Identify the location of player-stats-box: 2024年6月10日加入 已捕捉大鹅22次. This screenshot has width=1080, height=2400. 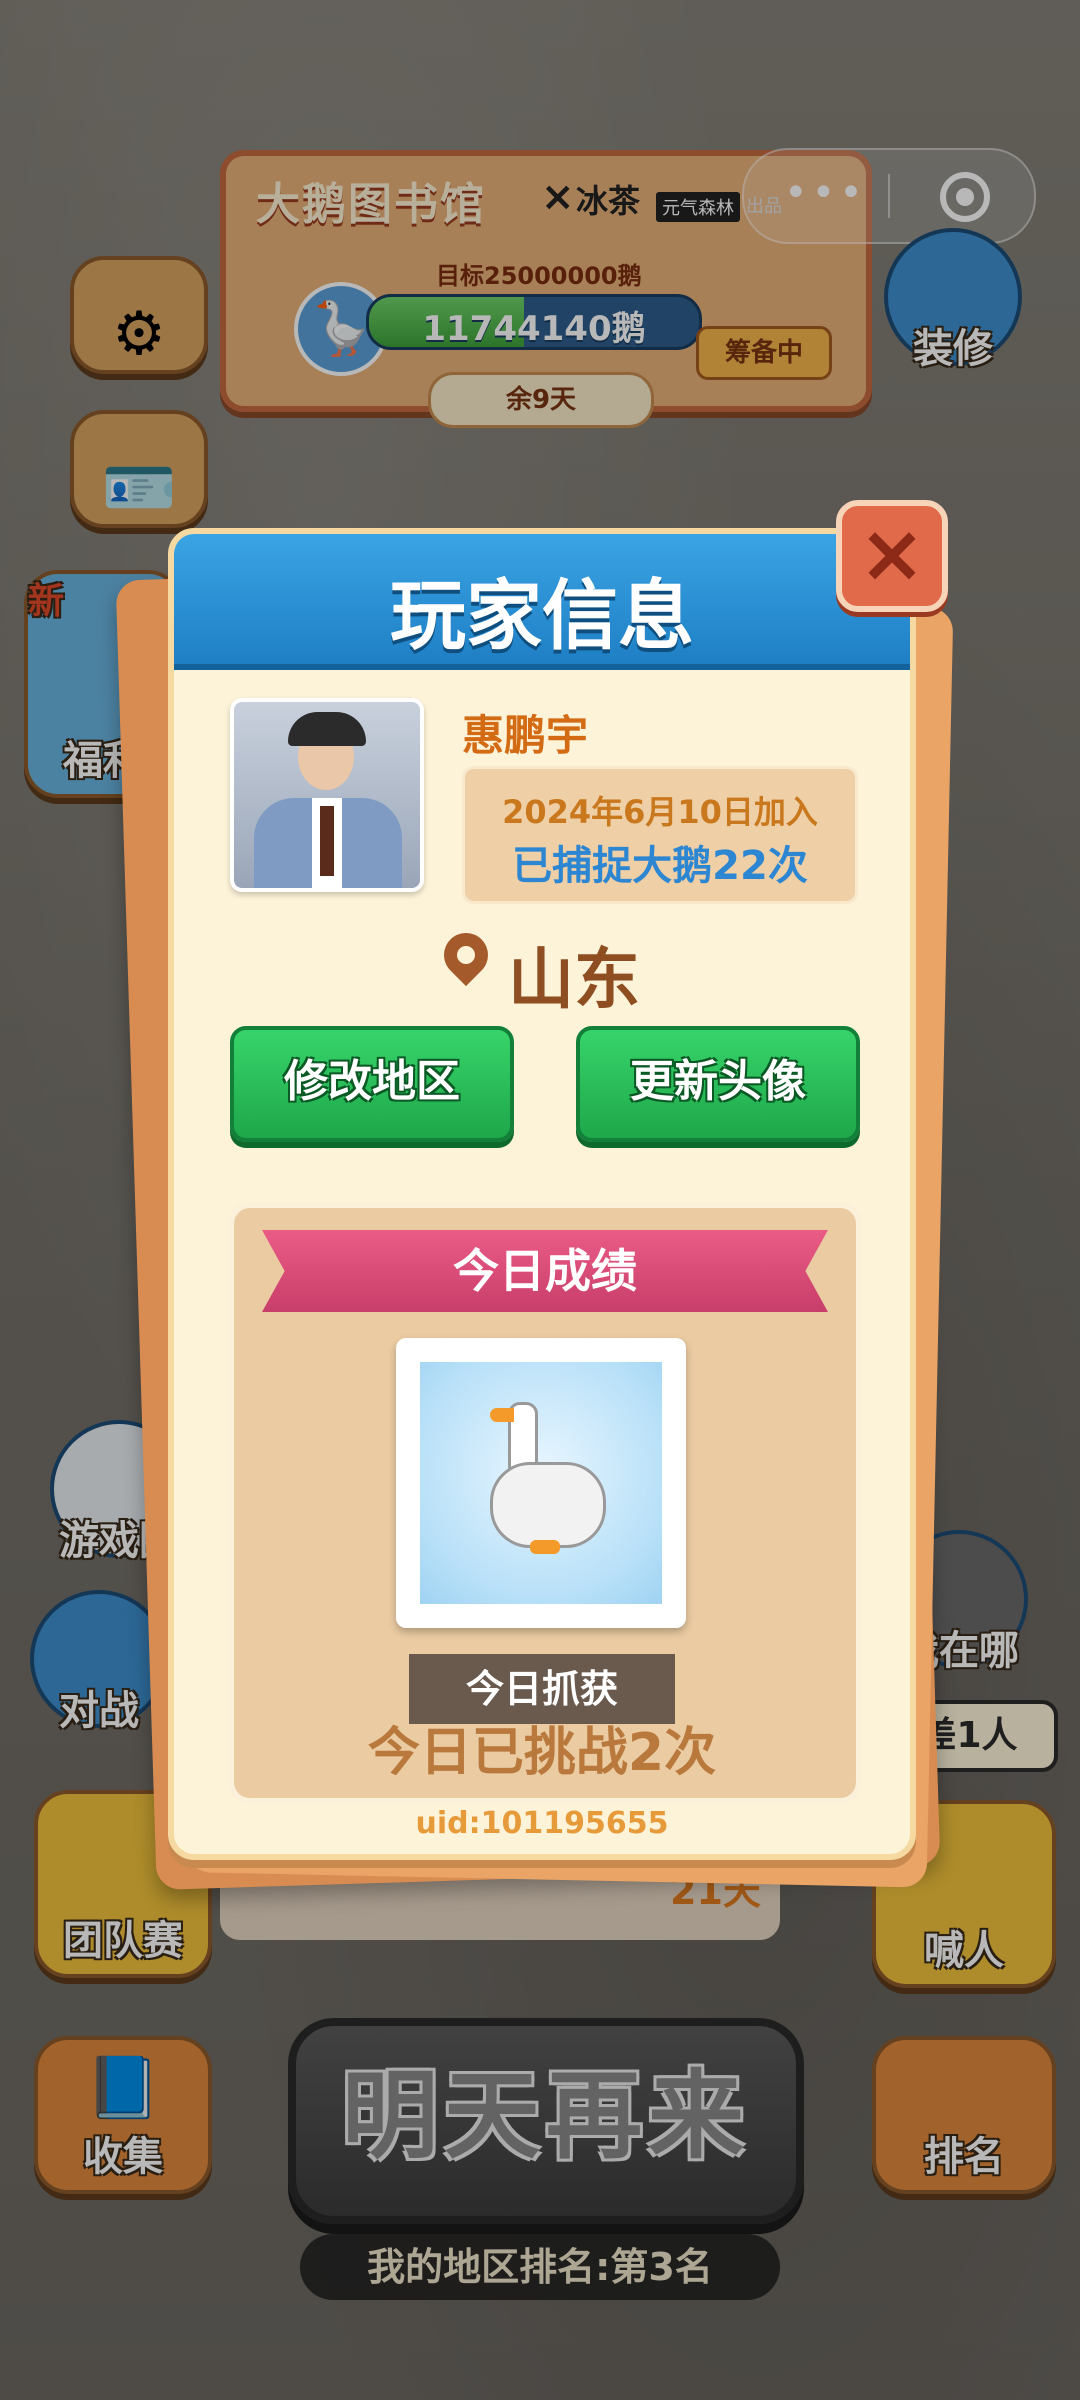
(660, 835).